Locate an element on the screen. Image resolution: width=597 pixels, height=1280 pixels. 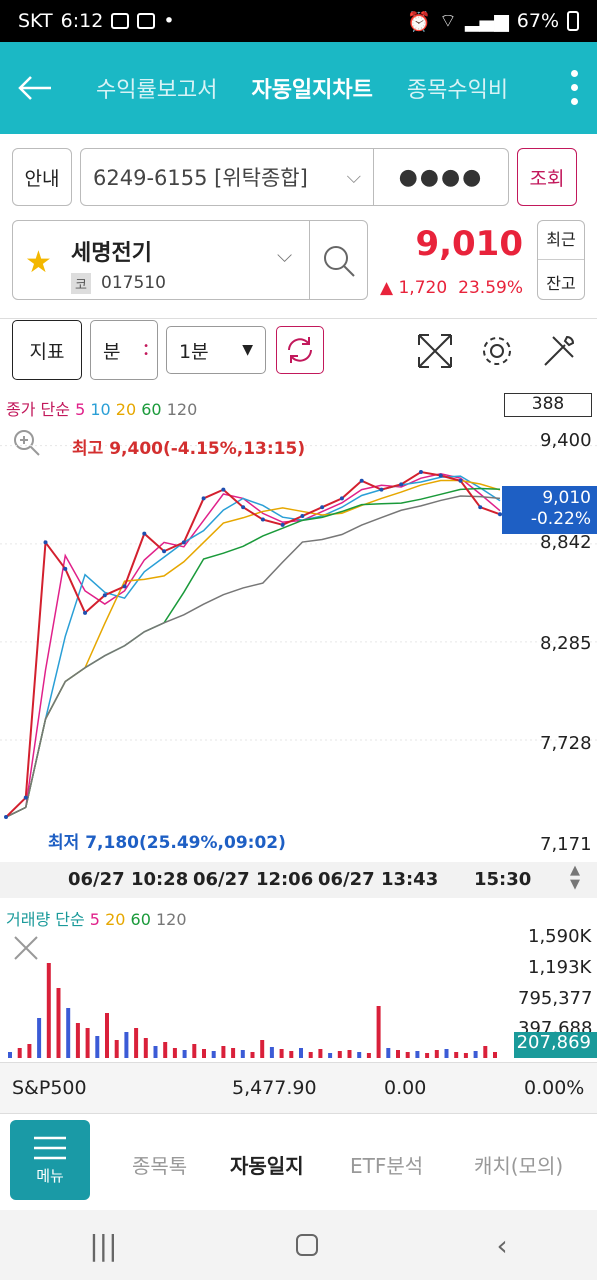
nav-item-stock-talk: 종목톡 is located at coordinates (159, 1164).